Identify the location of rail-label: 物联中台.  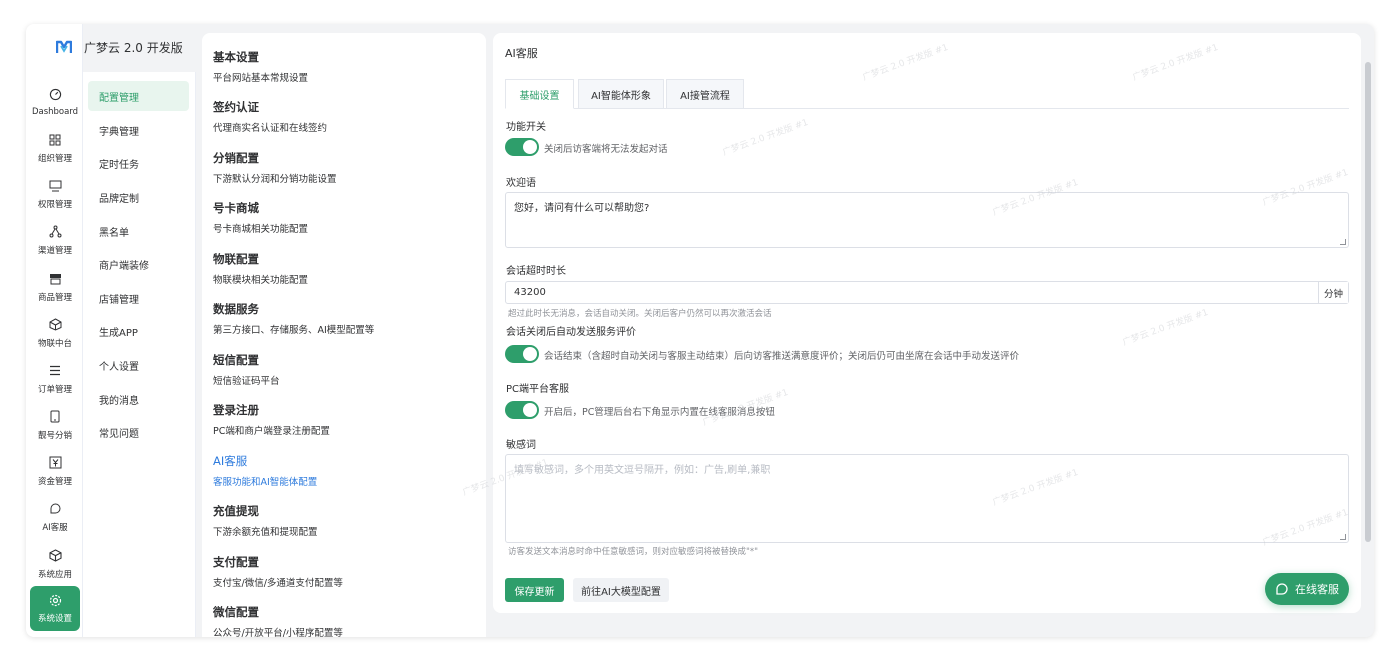
(54, 343).